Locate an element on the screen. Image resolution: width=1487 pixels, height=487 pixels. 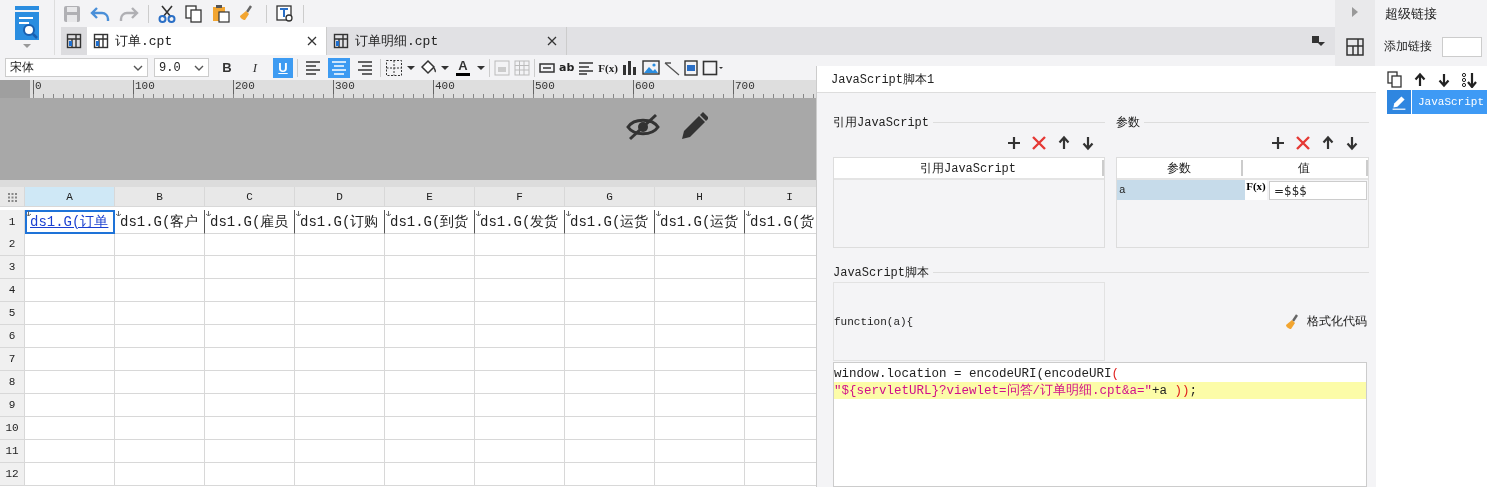
select-all-icon is located at coordinates (12, 196).